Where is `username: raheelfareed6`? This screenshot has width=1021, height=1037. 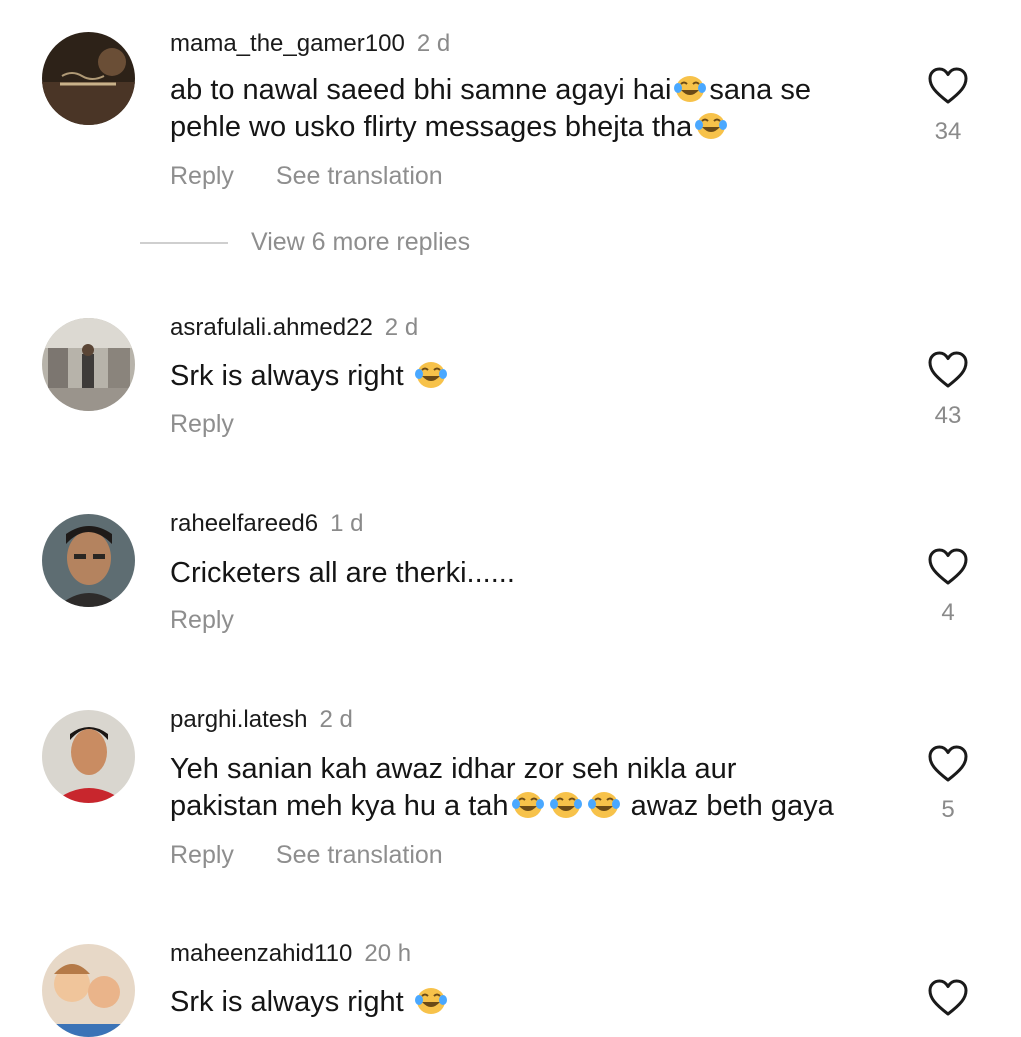 username: raheelfareed6 is located at coordinates (244, 523).